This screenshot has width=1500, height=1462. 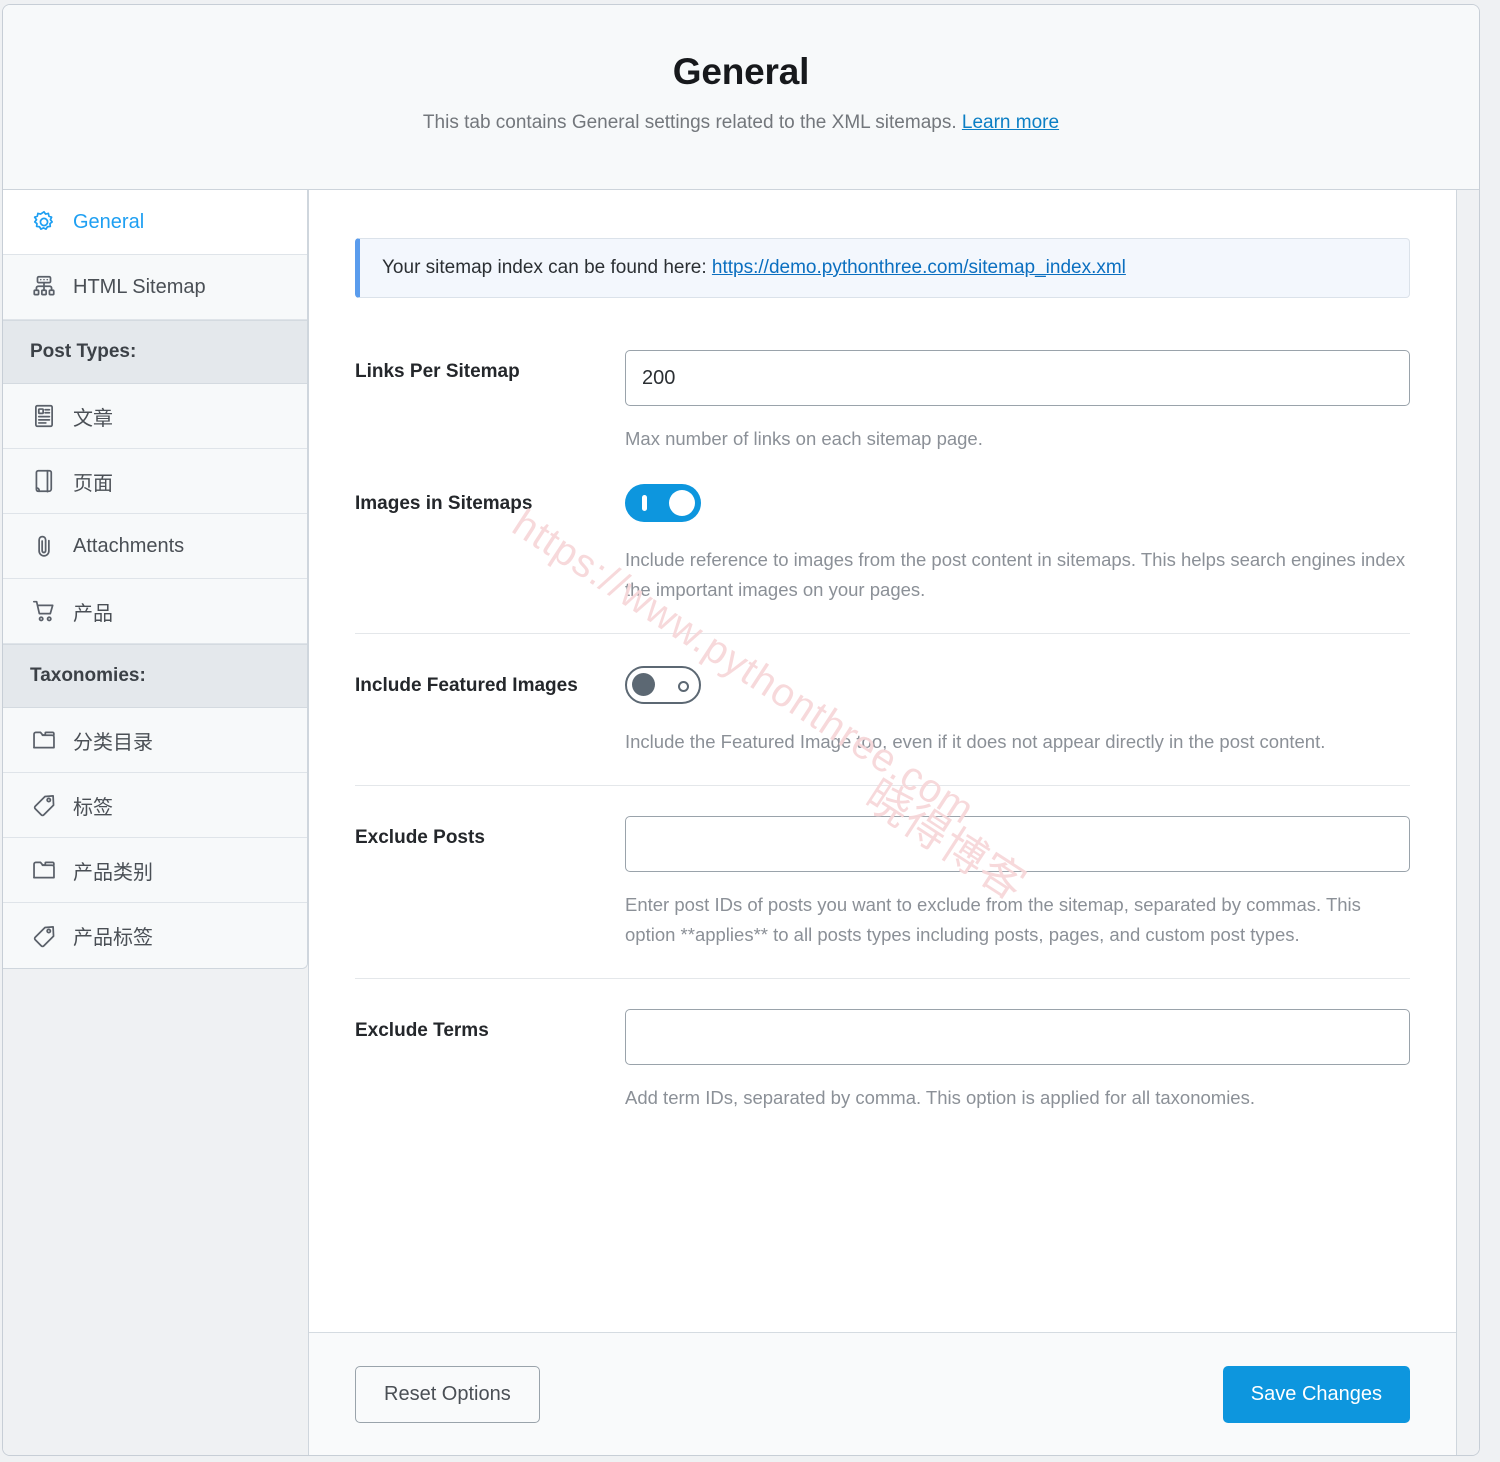 What do you see at coordinates (155, 481) in the screenshot?
I see `sidebar-item-4: 页面` at bounding box center [155, 481].